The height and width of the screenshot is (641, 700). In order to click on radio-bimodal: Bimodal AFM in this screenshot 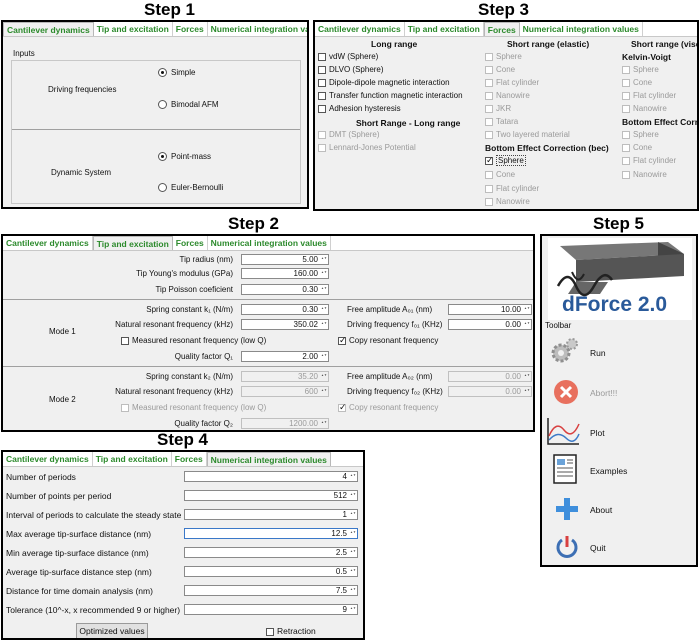, I will do `click(188, 105)`.